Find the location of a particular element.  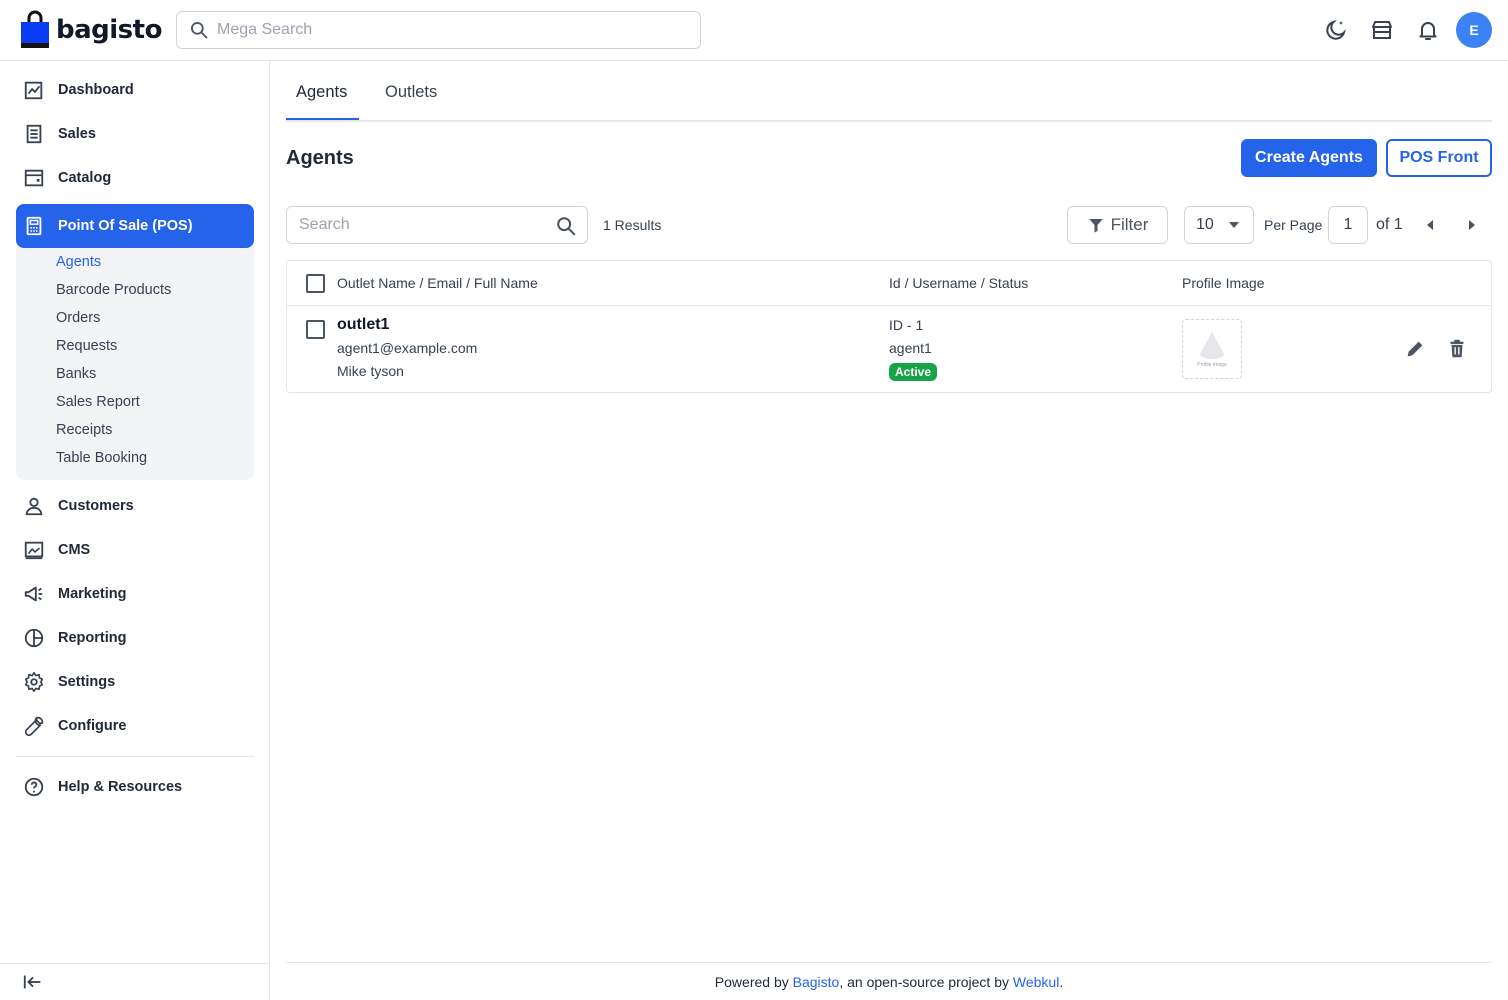

agent-email: agent1@example.com is located at coordinates (407, 348).